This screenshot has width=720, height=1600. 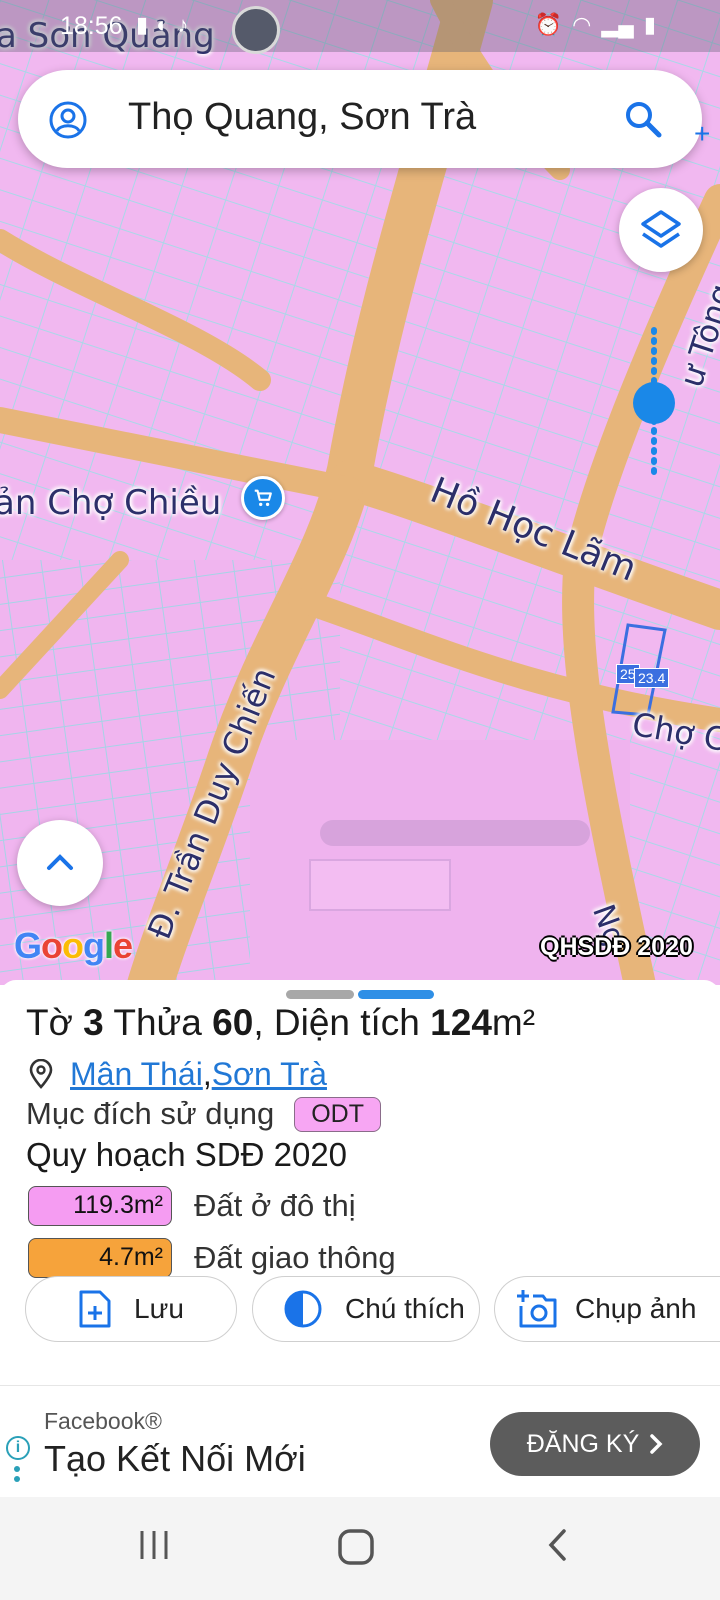 I want to click on system-nav-bar, so click(x=360, y=1548).